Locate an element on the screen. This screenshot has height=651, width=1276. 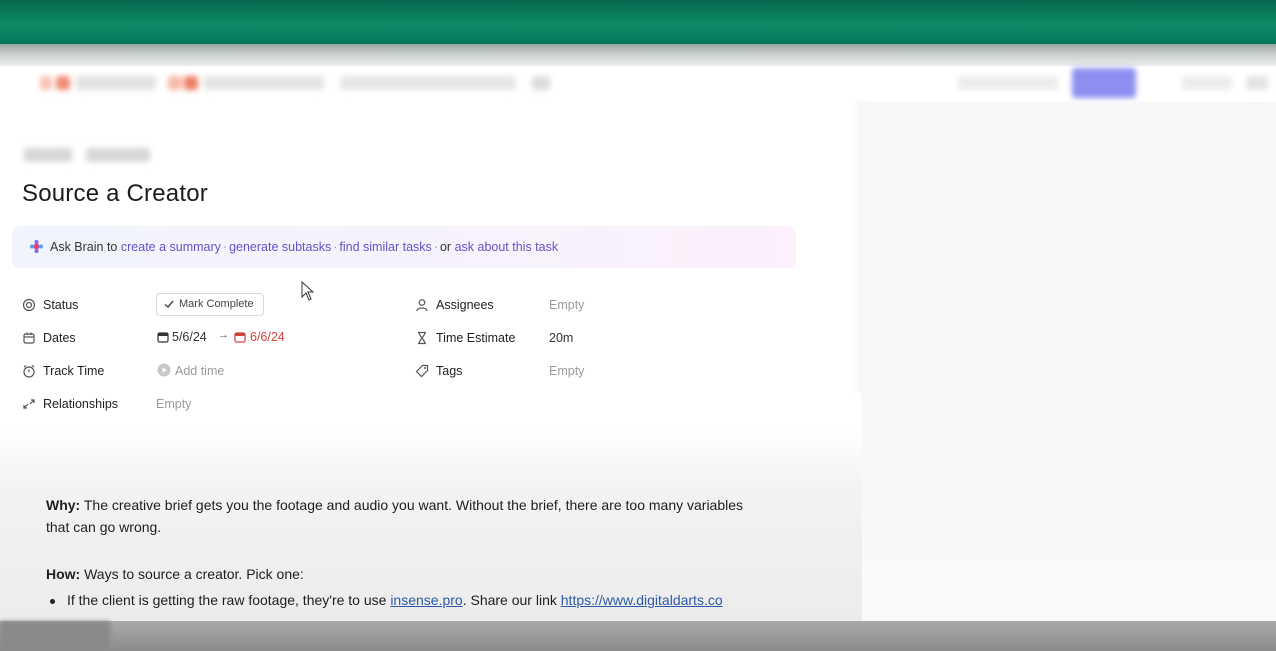
screen-bottom-bar is located at coordinates (638, 636).